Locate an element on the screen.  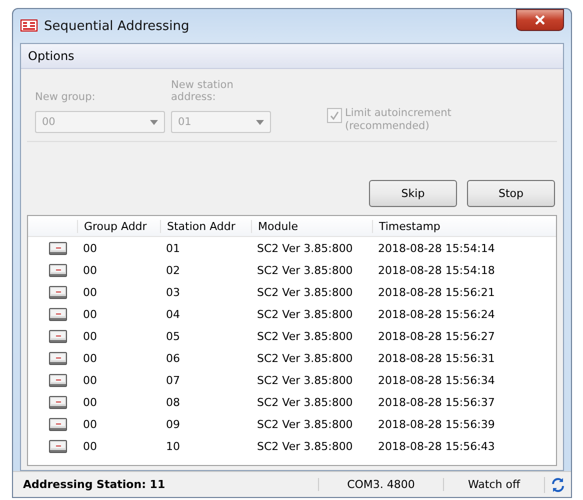
close-icon is located at coordinates (540, 20).